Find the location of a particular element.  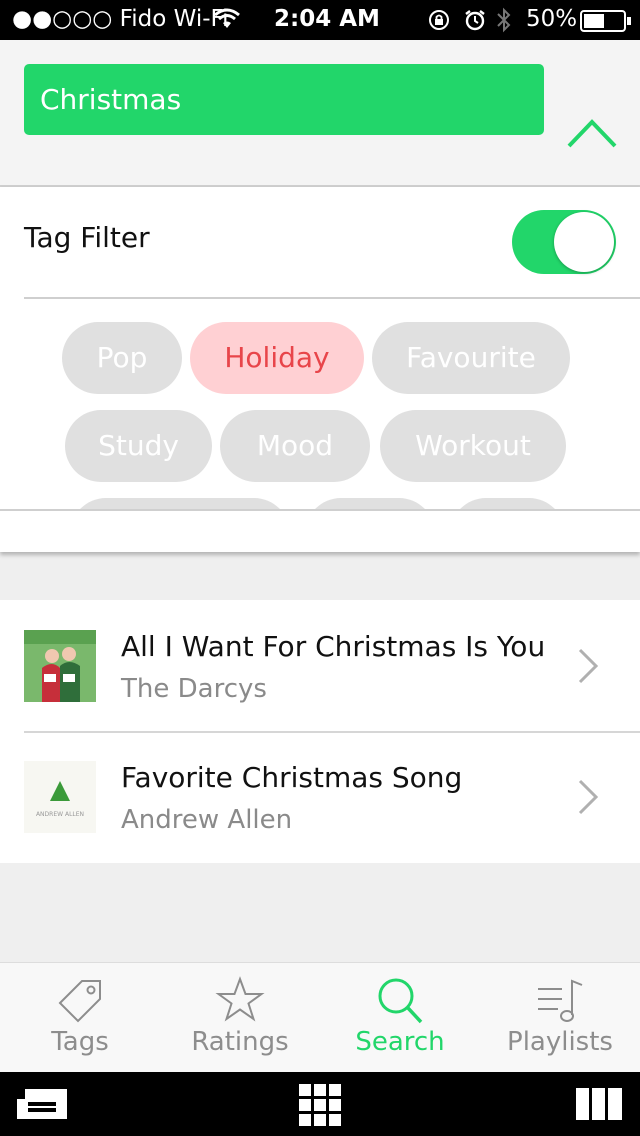

album-art-text: ANDREW ALLEN is located at coordinates (60, 814).